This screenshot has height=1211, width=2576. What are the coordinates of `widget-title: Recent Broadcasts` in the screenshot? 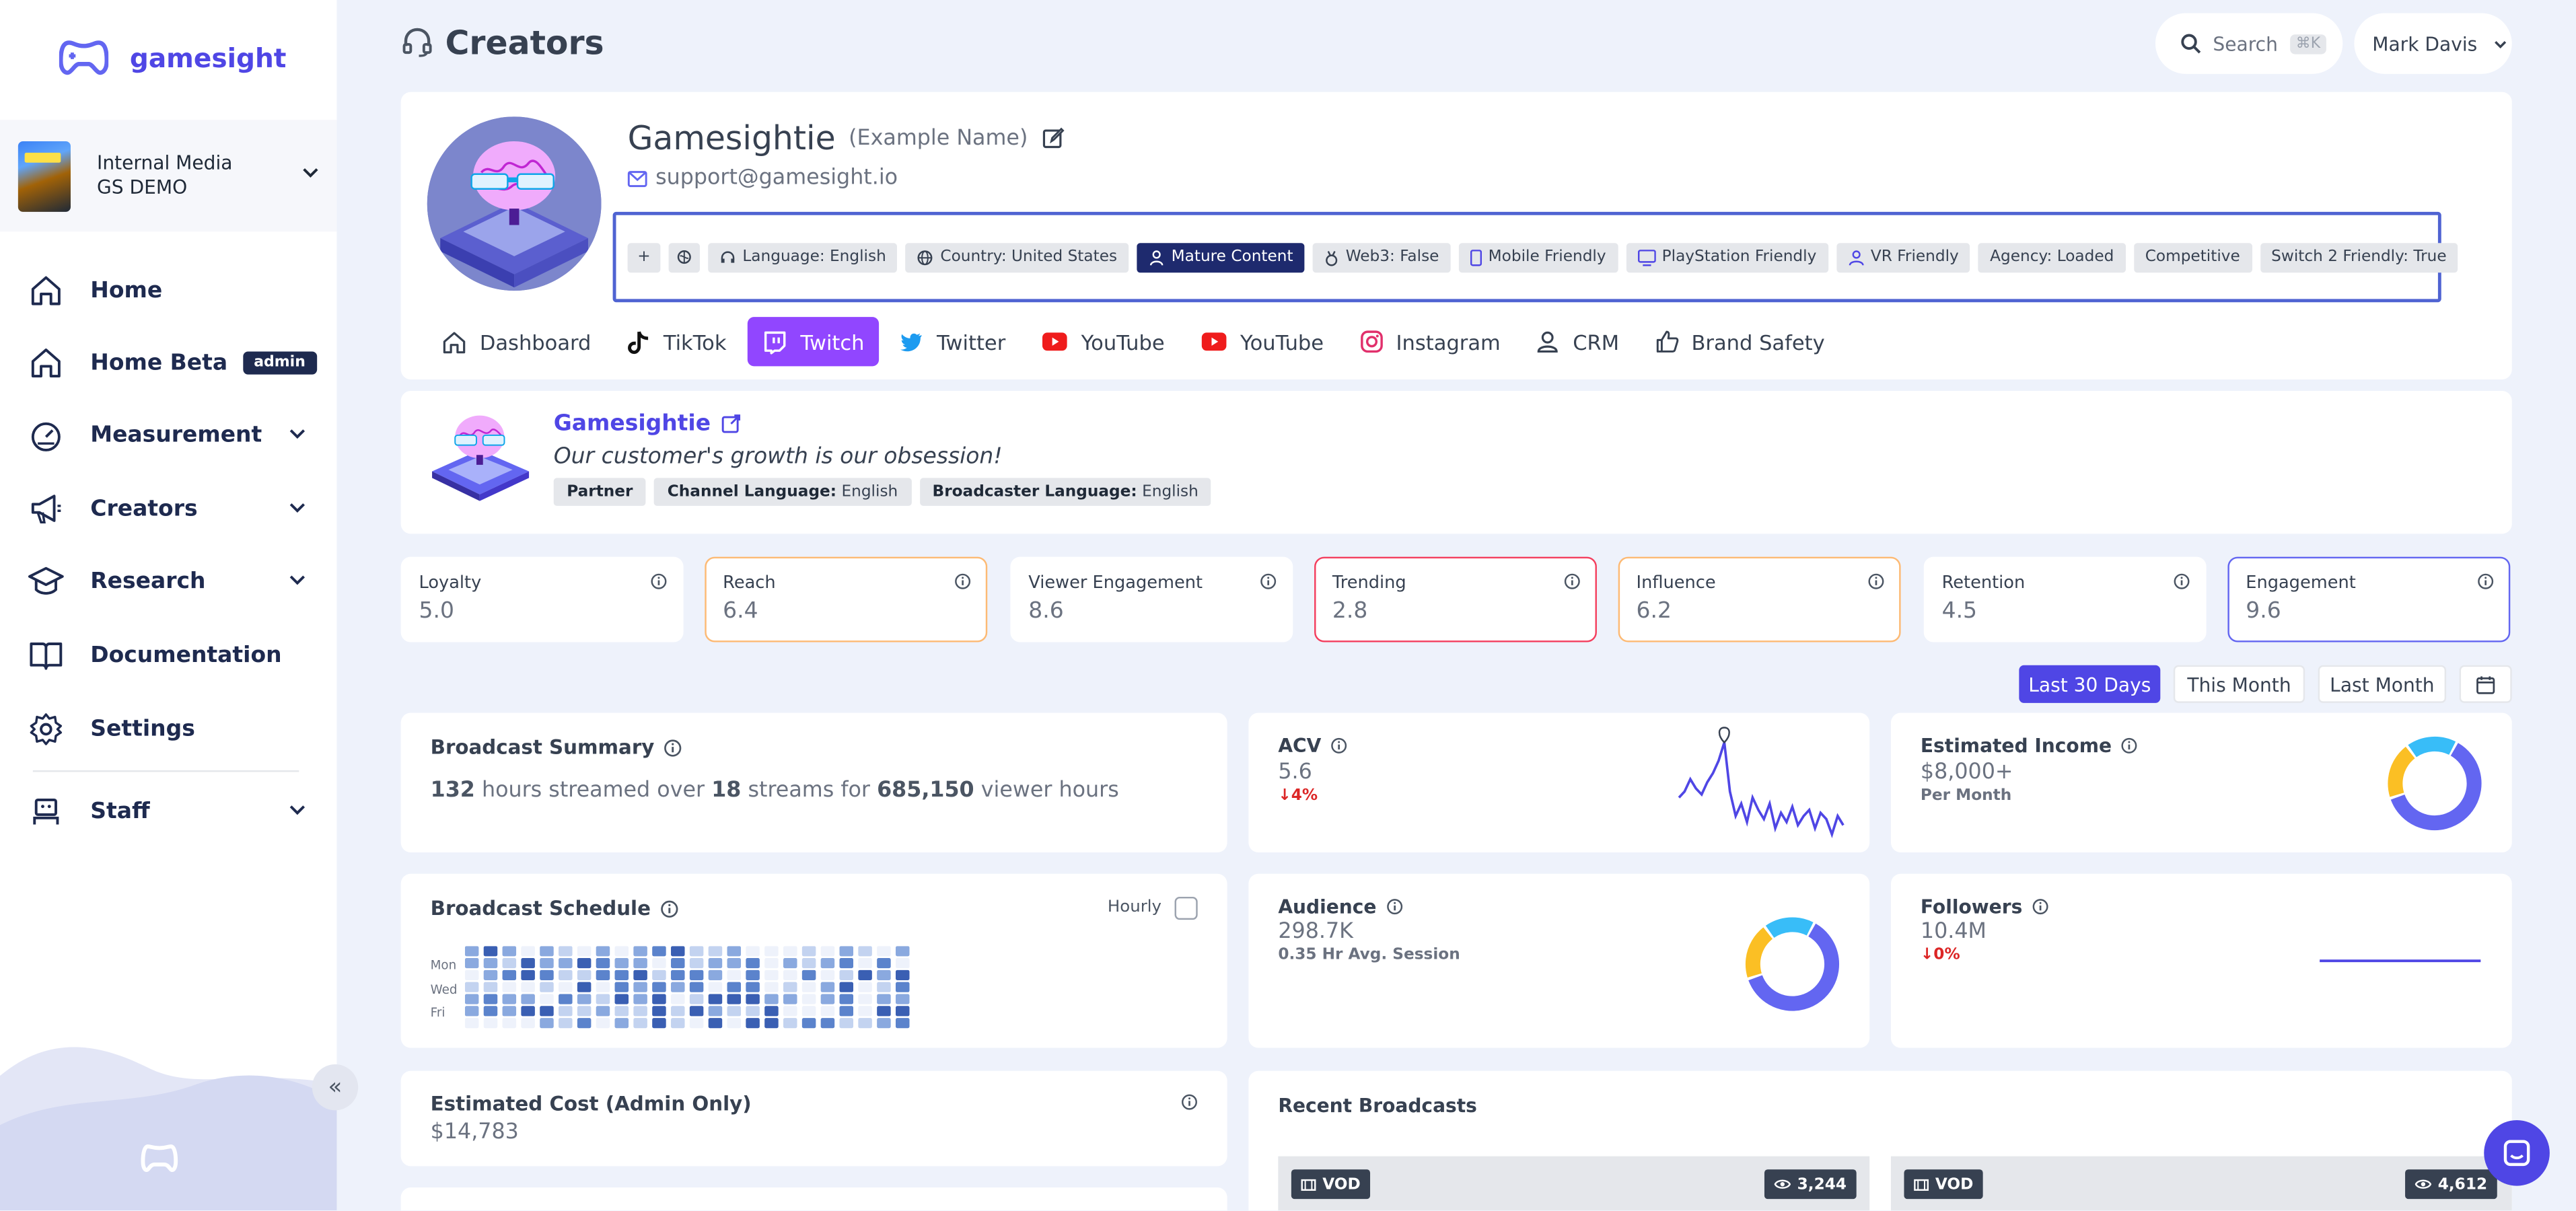 It's located at (1377, 1105).